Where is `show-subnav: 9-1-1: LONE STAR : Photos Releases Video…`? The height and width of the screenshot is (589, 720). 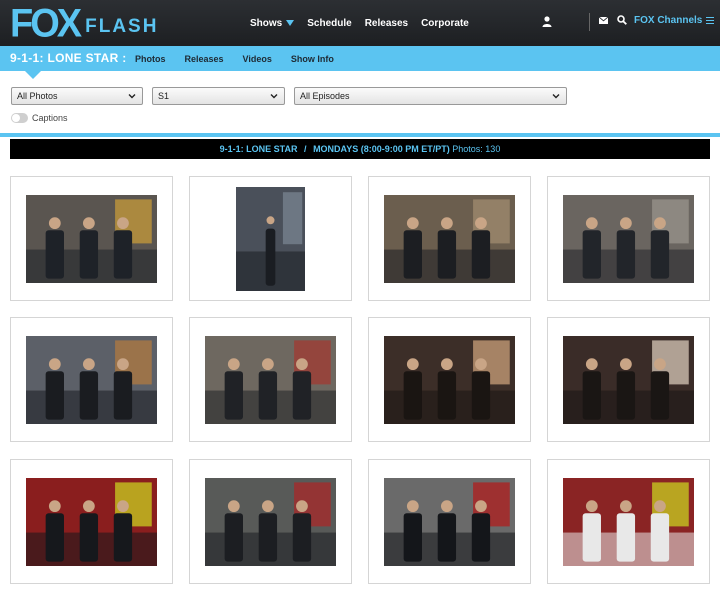
show-subnav: 9-1-1: LONE STAR : Photos Releases Video… is located at coordinates (360, 58).